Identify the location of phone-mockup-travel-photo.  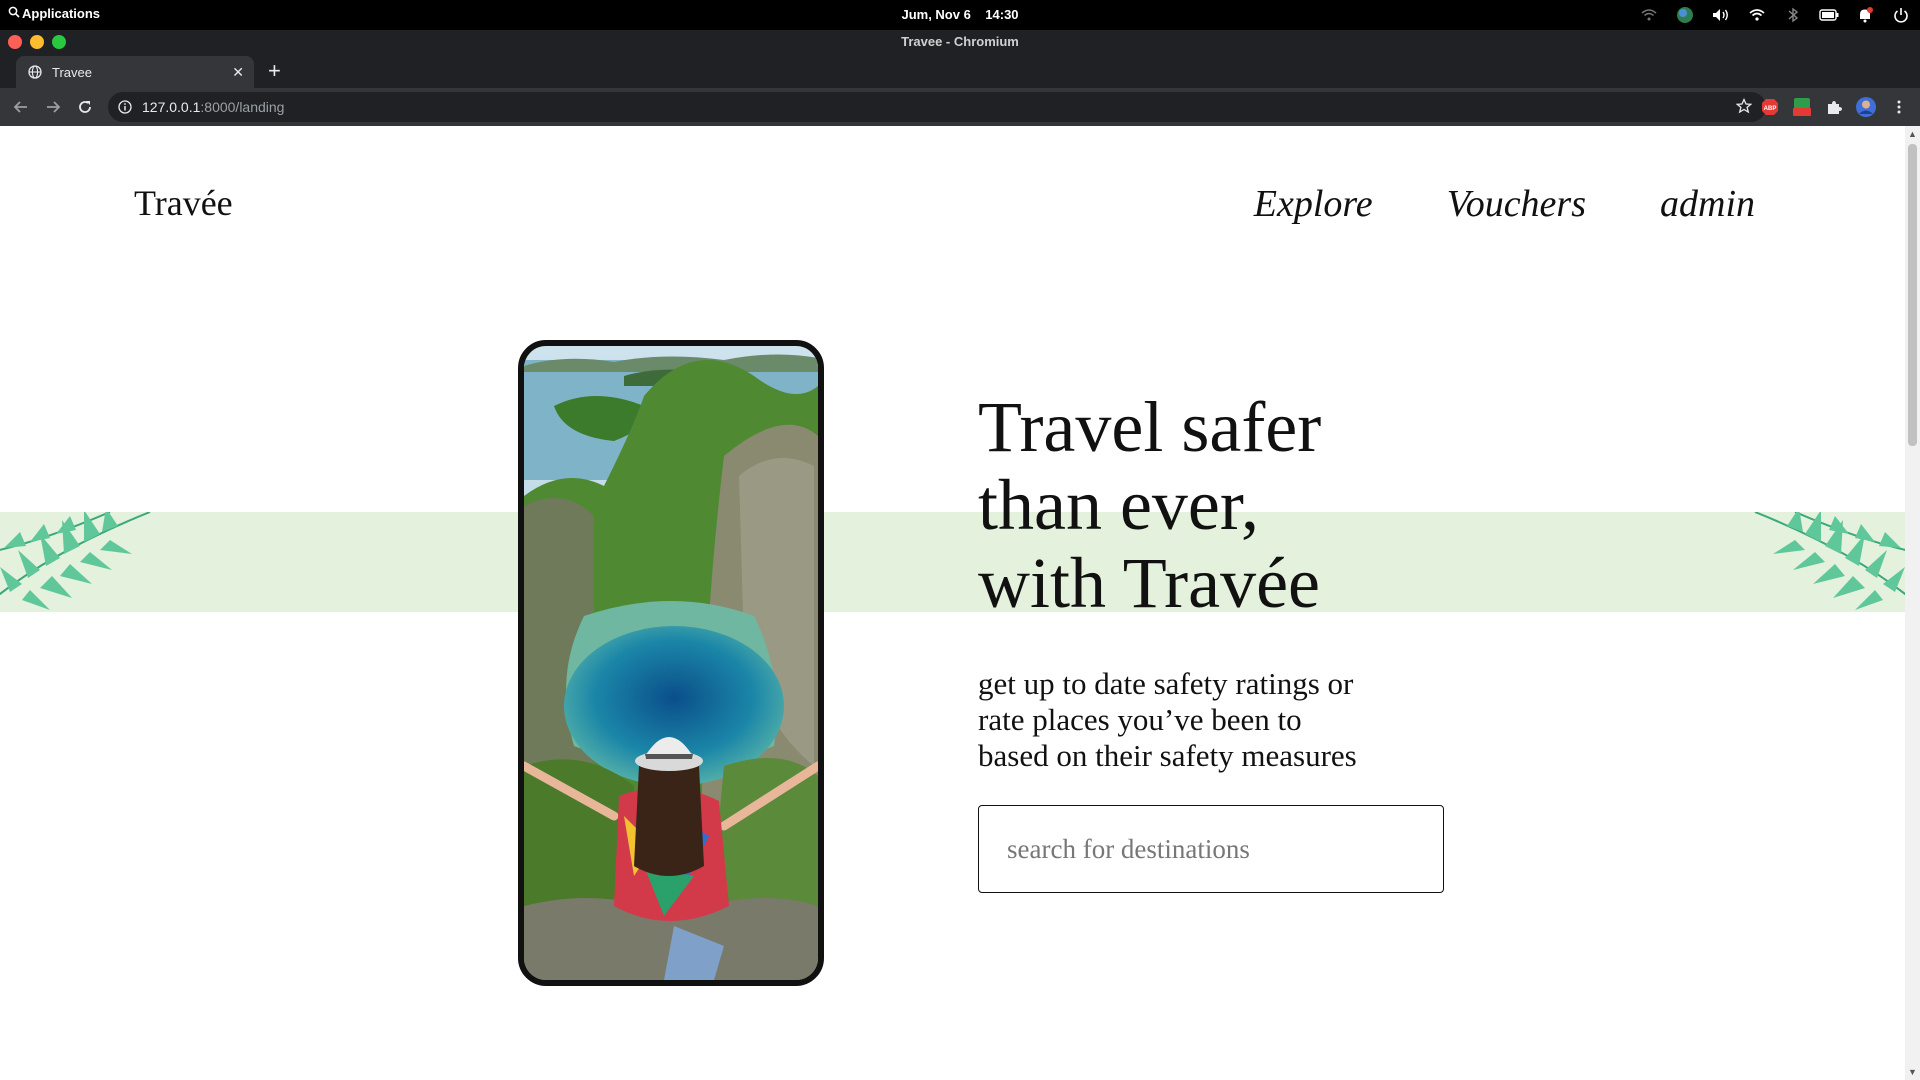
(671, 663).